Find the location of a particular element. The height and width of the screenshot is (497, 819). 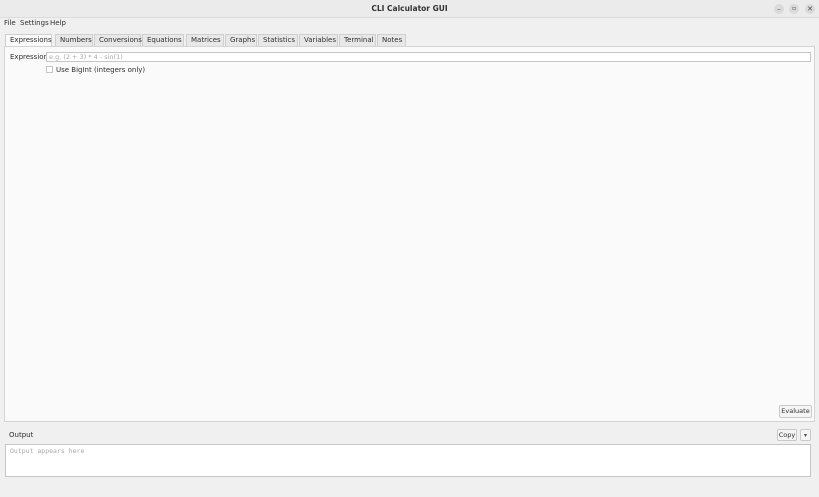

tab-terminal: Terminal is located at coordinates (357, 40).